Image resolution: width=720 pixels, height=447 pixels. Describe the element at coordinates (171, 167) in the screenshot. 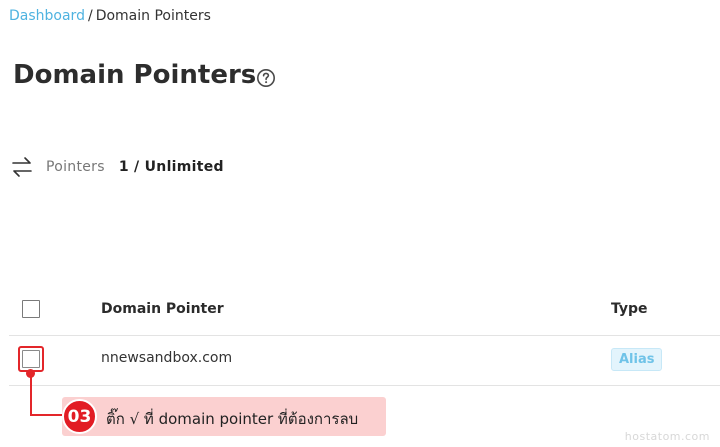

I see `pointers-value: 1 / Unlimited` at that location.